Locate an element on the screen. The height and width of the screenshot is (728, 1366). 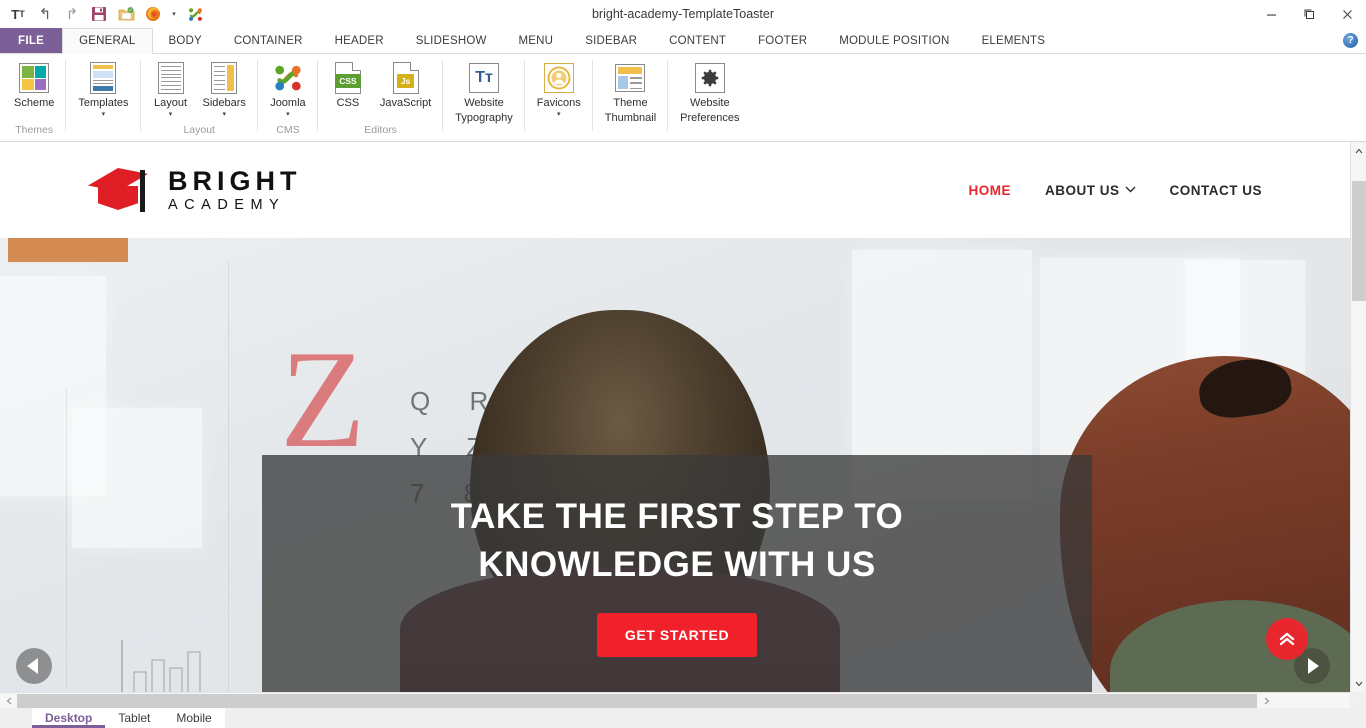
vertical-scroll-track is located at coordinates (1358, 417).